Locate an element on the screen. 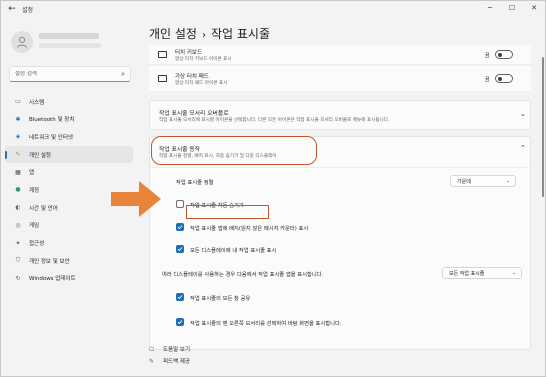  virtual-touchpad-subtitle: 항상 터치 패드 아이콘 표시 is located at coordinates (201, 83).